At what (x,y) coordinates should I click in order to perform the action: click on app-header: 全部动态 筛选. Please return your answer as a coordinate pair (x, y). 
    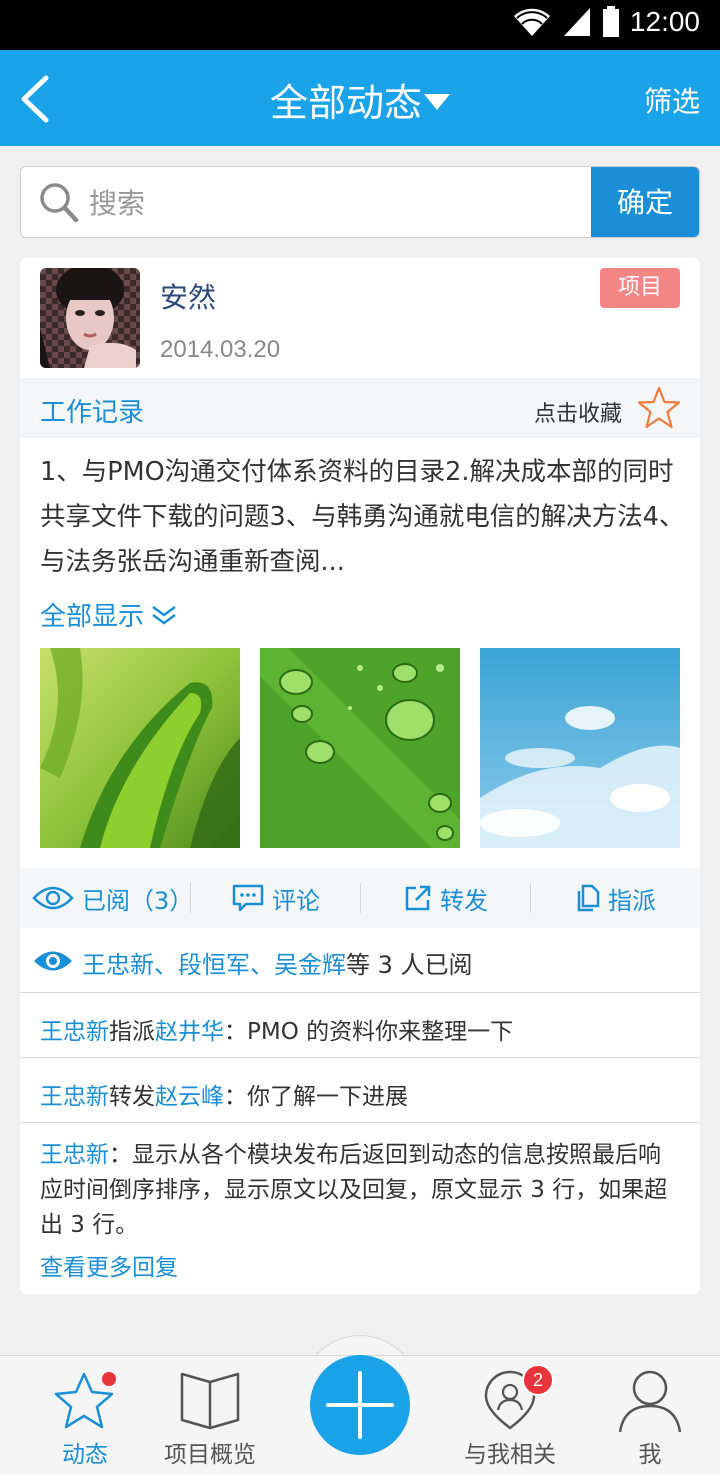
    Looking at the image, I should click on (360, 98).